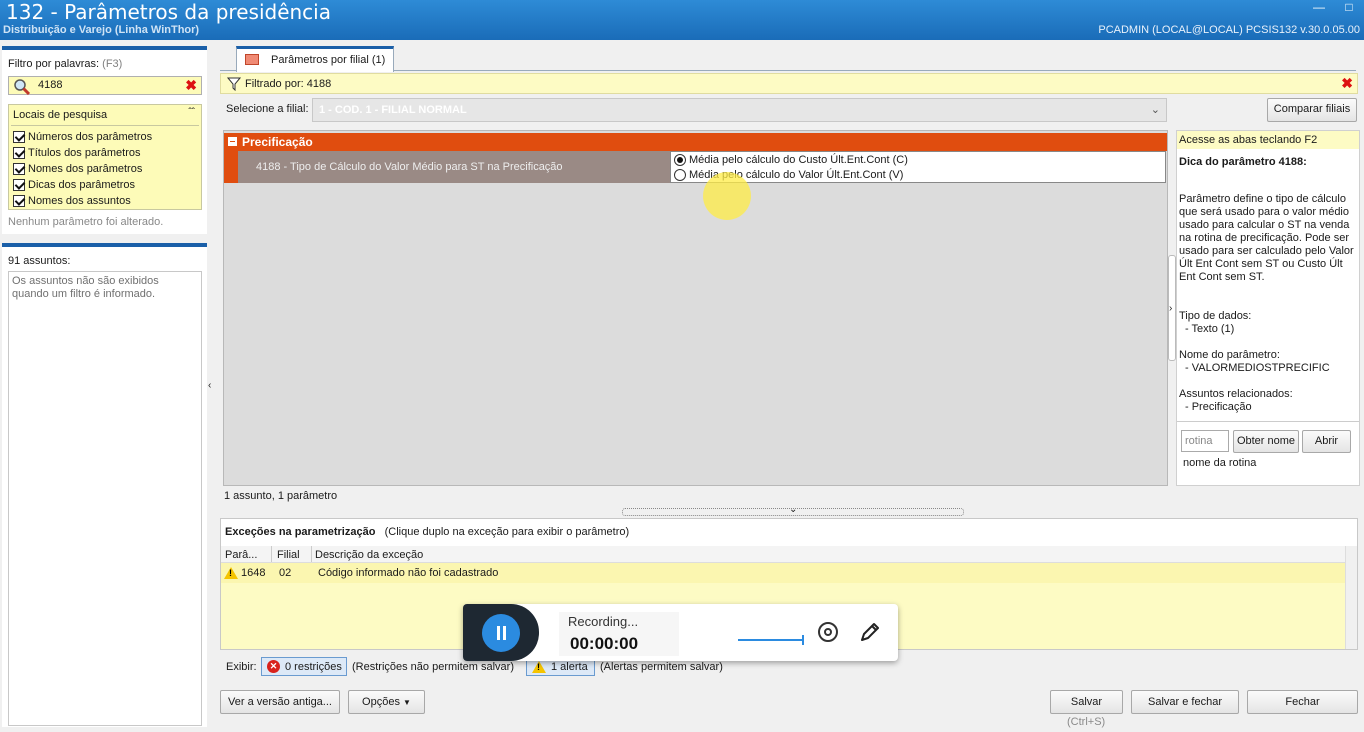 The width and height of the screenshot is (1364, 732). Describe the element at coordinates (60, 115) in the screenshot. I see `search-locations-title: Locais de pesquisa` at that location.